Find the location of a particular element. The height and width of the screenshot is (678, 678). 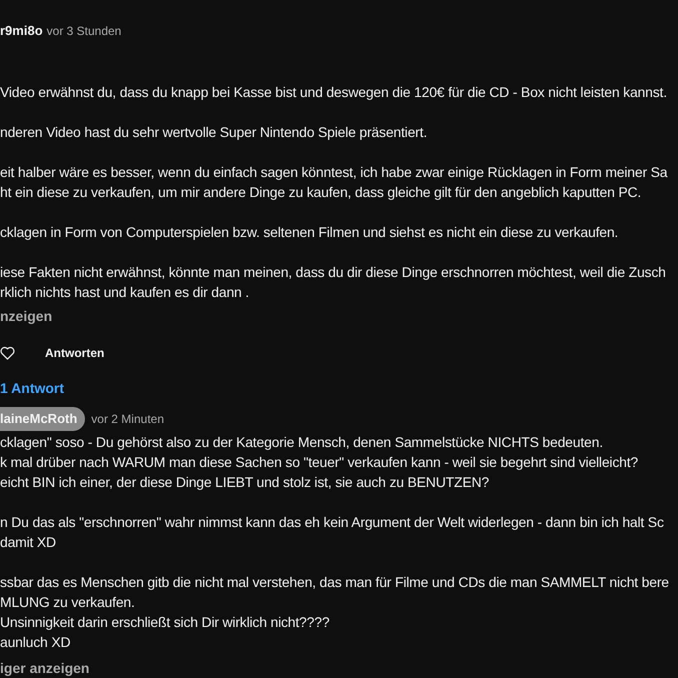

read-more-link: iger anzeigen is located at coordinates (45, 668).